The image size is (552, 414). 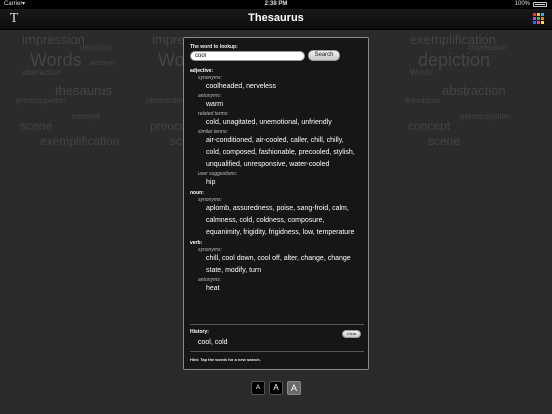 What do you see at coordinates (235, 270) in the screenshot?
I see `word-link: modify` at bounding box center [235, 270].